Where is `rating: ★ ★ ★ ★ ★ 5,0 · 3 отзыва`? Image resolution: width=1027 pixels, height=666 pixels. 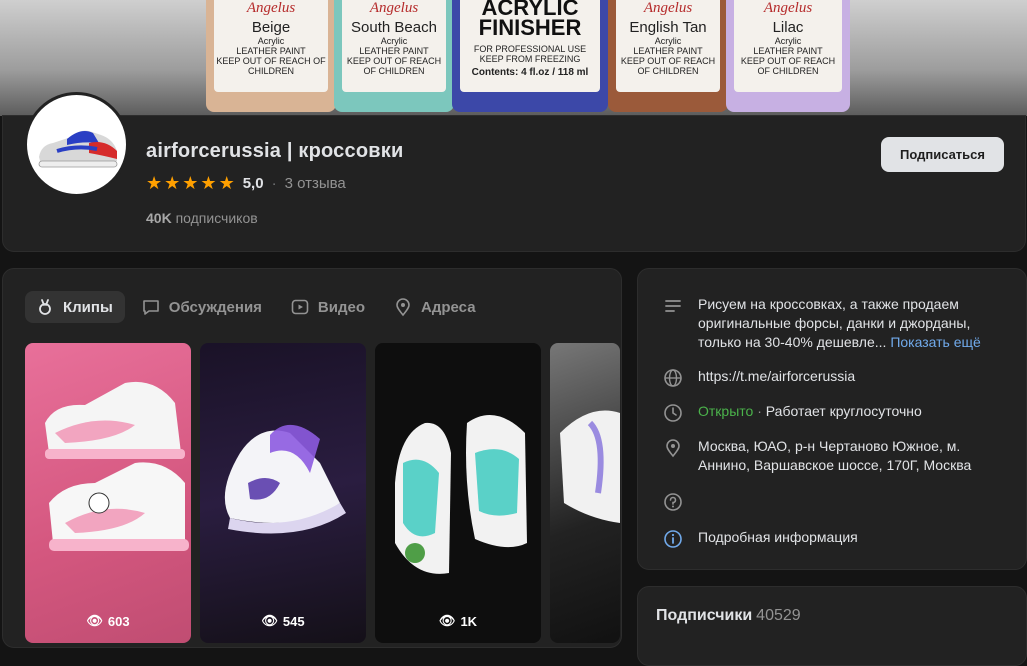 rating: ★ ★ ★ ★ ★ 5,0 · 3 отзыва is located at coordinates (246, 183).